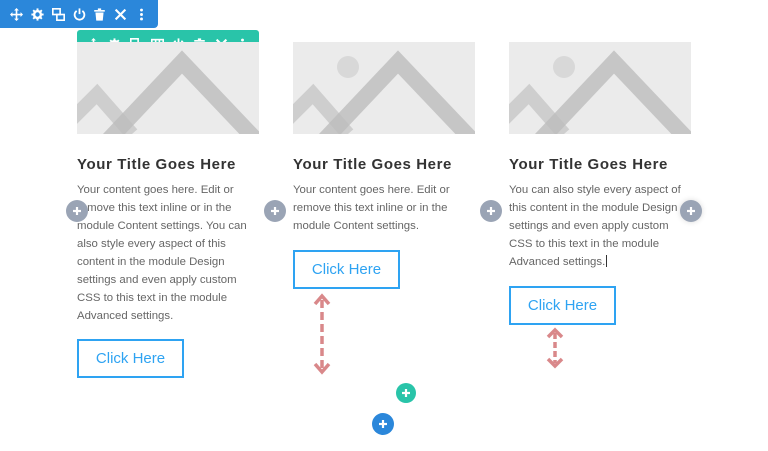  Describe the element at coordinates (58, 14) in the screenshot. I see `duplicate-icon` at that location.